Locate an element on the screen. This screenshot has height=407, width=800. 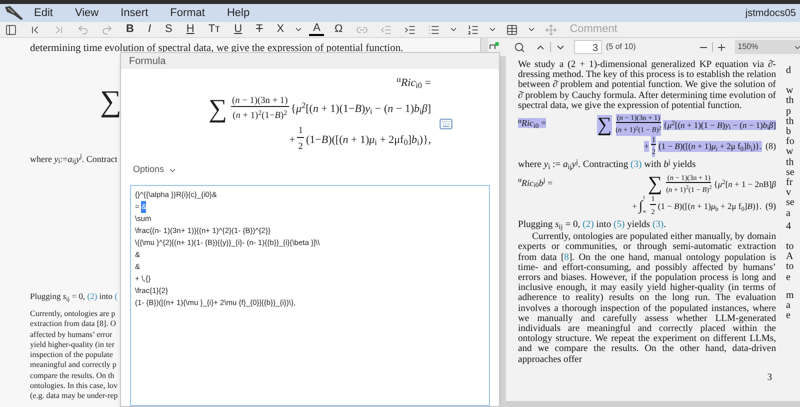
menu-item: Format is located at coordinates (187, 13).